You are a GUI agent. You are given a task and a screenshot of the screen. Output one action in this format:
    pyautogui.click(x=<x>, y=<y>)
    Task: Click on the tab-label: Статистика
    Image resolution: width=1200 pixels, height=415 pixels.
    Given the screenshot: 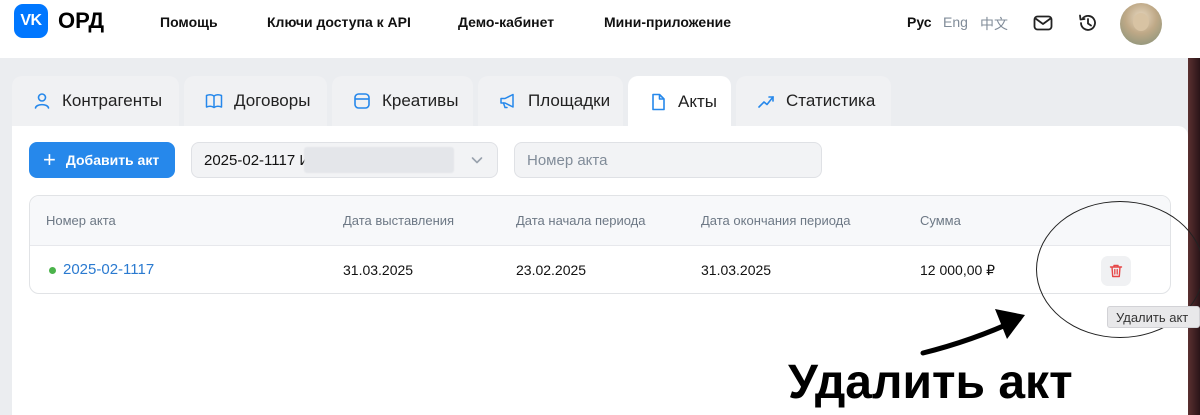 What is the action you would take?
    pyautogui.click(x=831, y=100)
    